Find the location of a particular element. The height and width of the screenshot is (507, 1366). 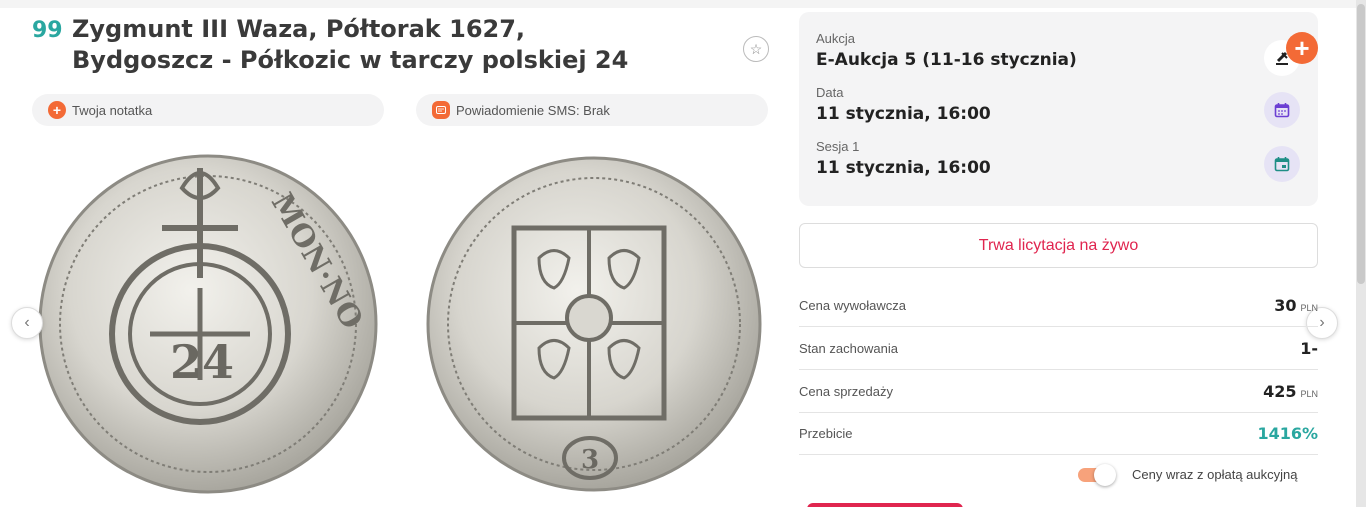

svg-text: 24 is located at coordinates (202, 362).